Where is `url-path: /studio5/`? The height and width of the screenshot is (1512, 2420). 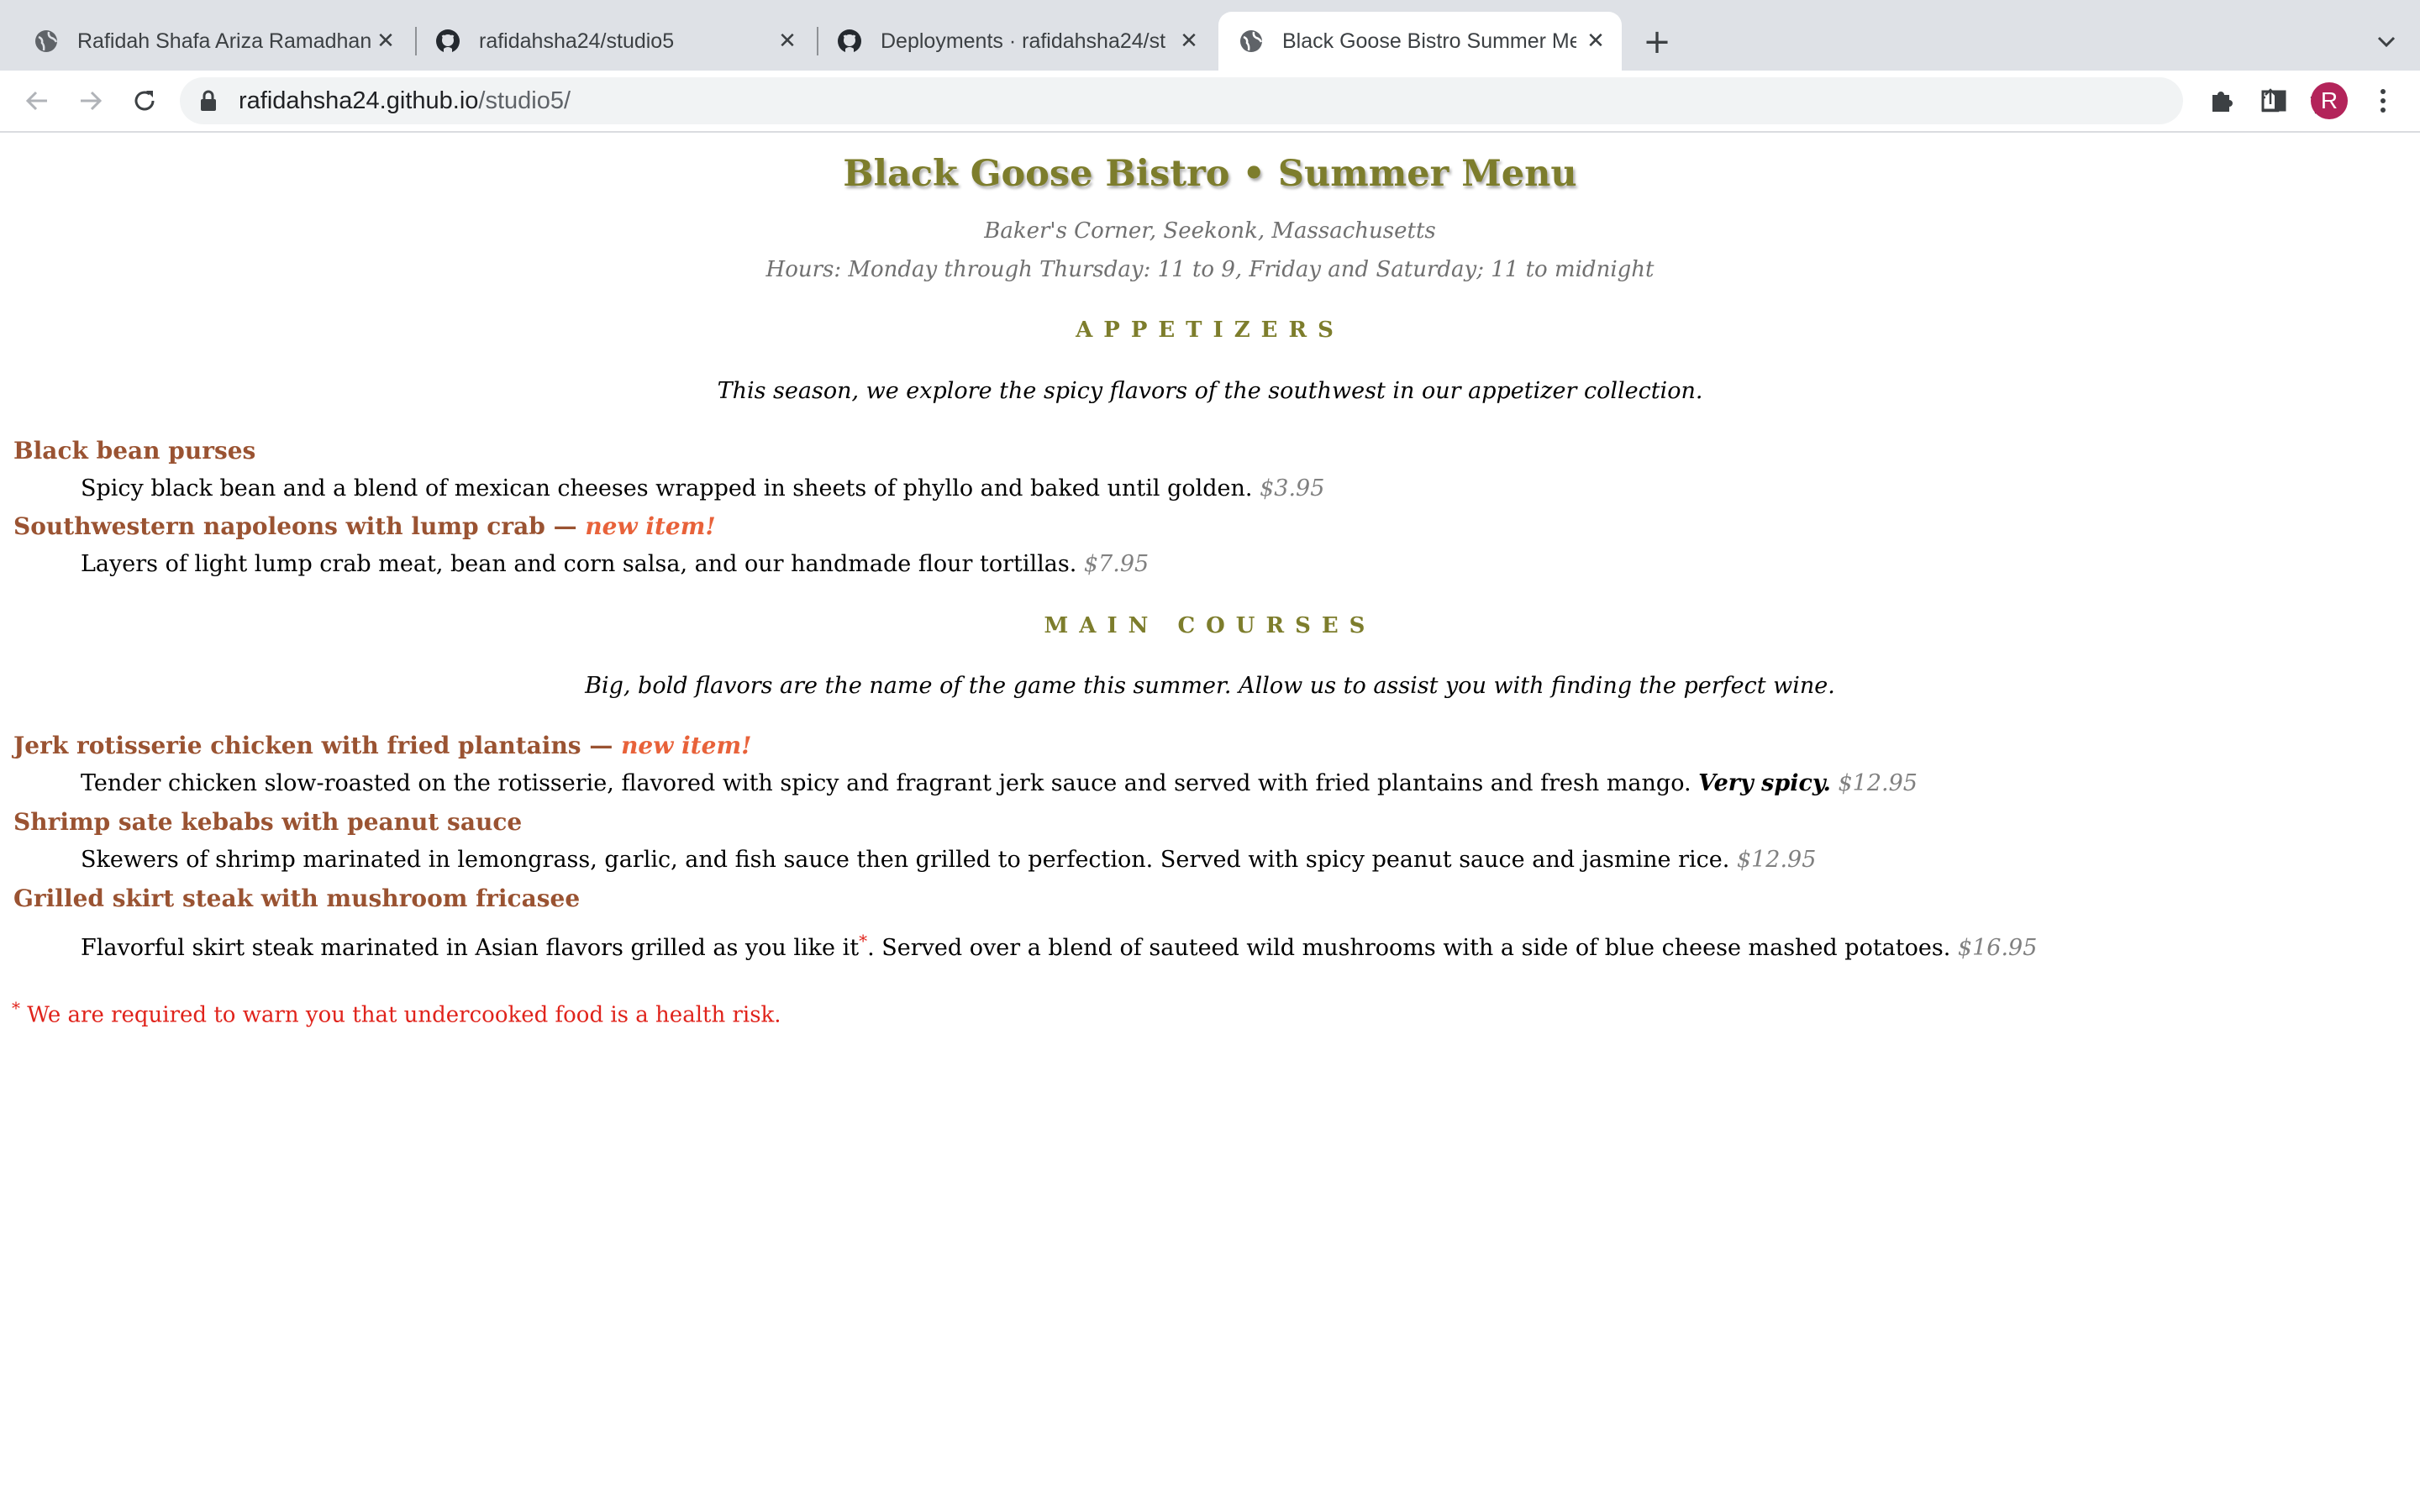
url-path: /studio5/ is located at coordinates (524, 100).